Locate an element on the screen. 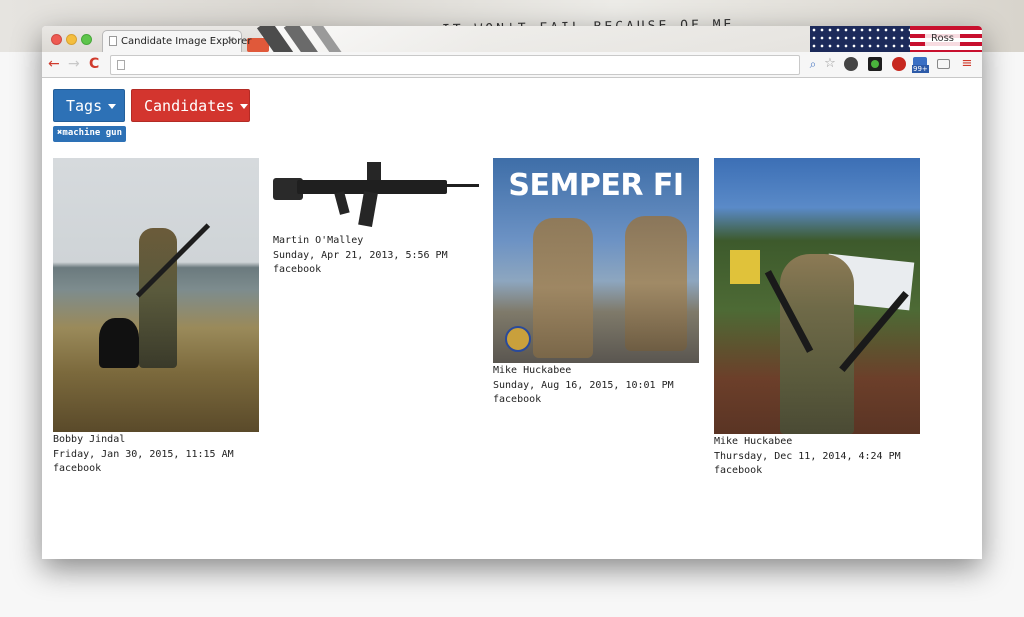 The image size is (1024, 617). candidates-dropdown-button: Candidates is located at coordinates (190, 105).